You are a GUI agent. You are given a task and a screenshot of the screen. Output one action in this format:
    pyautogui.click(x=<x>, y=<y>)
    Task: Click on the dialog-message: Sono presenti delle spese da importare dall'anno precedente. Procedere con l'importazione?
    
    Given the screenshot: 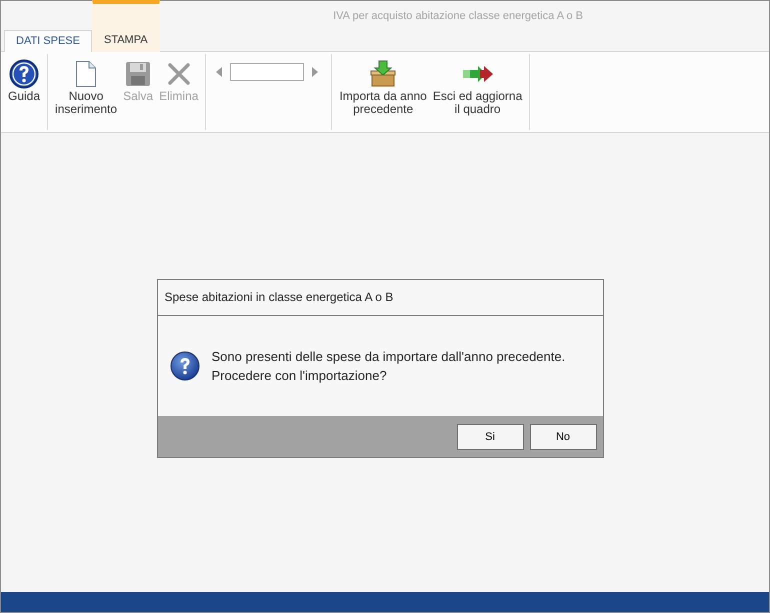 What is the action you would take?
    pyautogui.click(x=389, y=366)
    